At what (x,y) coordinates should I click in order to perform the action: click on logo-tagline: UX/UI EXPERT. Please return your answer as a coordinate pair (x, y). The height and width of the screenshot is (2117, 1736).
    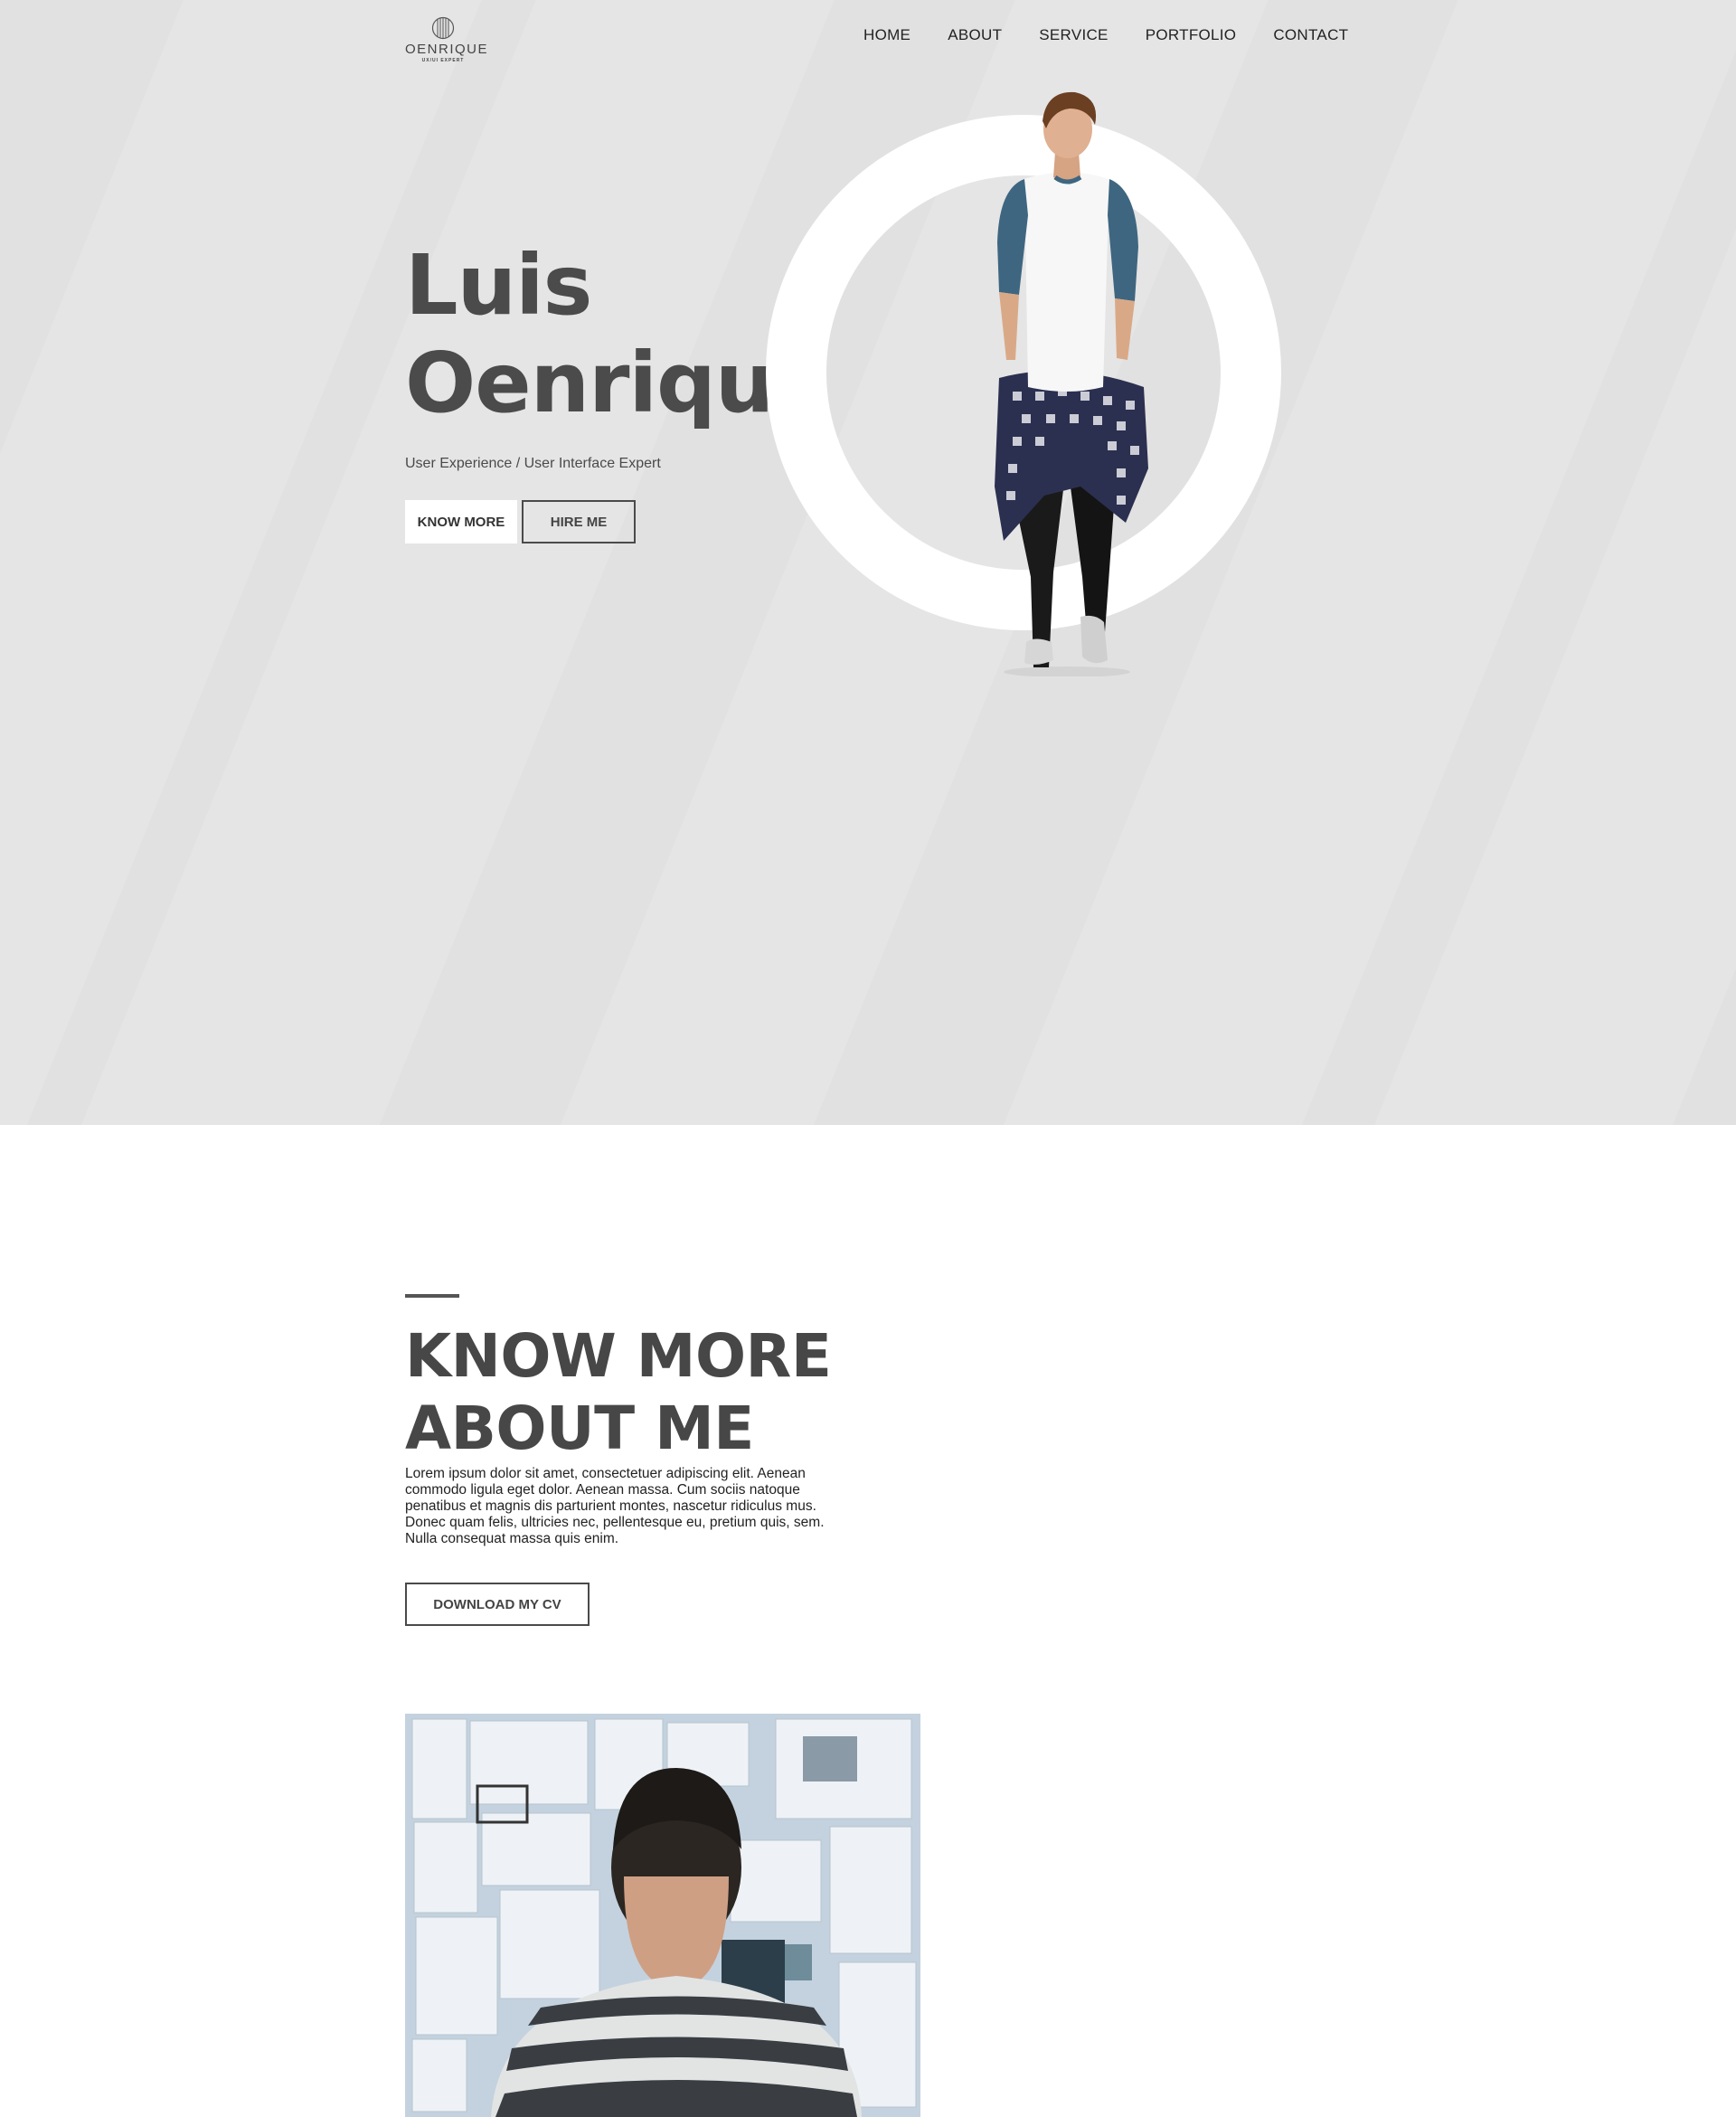
    Looking at the image, I should click on (443, 61).